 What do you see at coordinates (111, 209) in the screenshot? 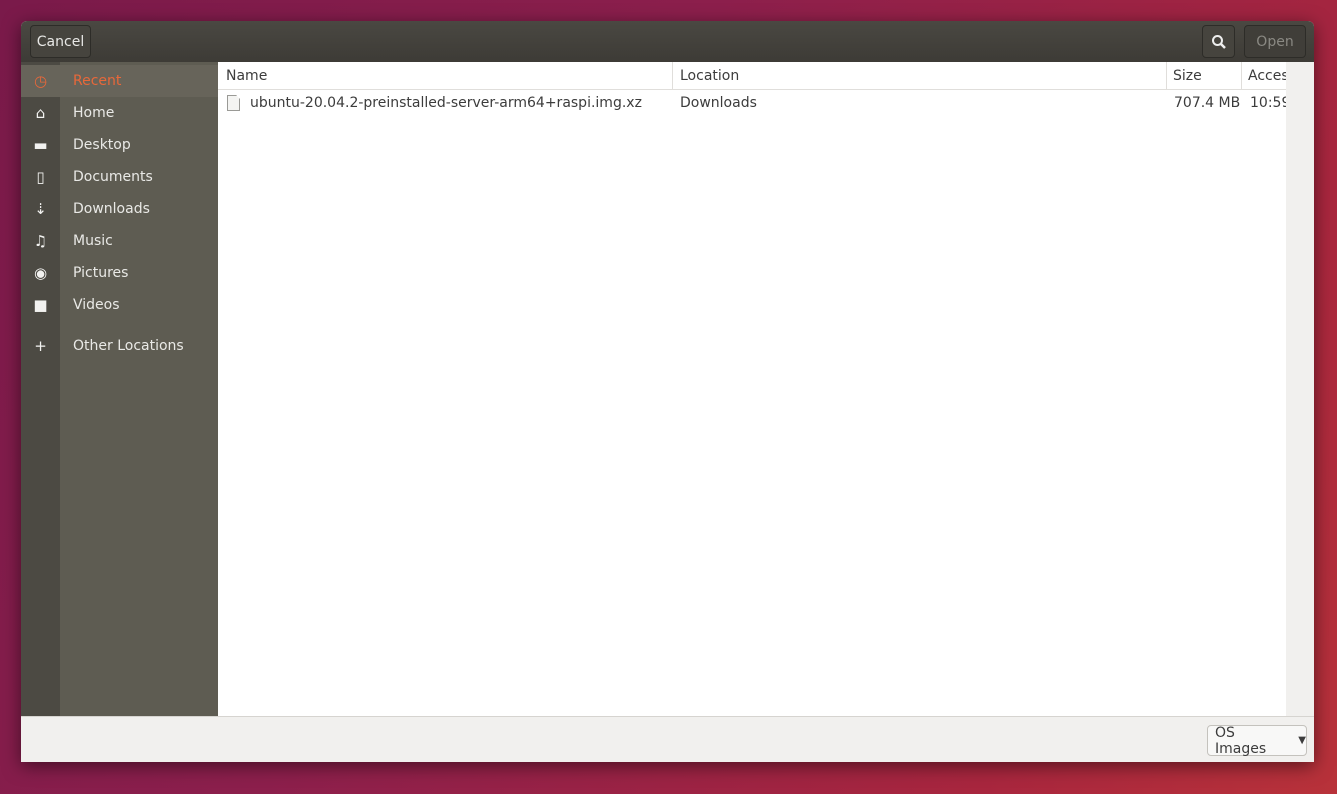
I see `sidebar-item-label: Downloads` at bounding box center [111, 209].